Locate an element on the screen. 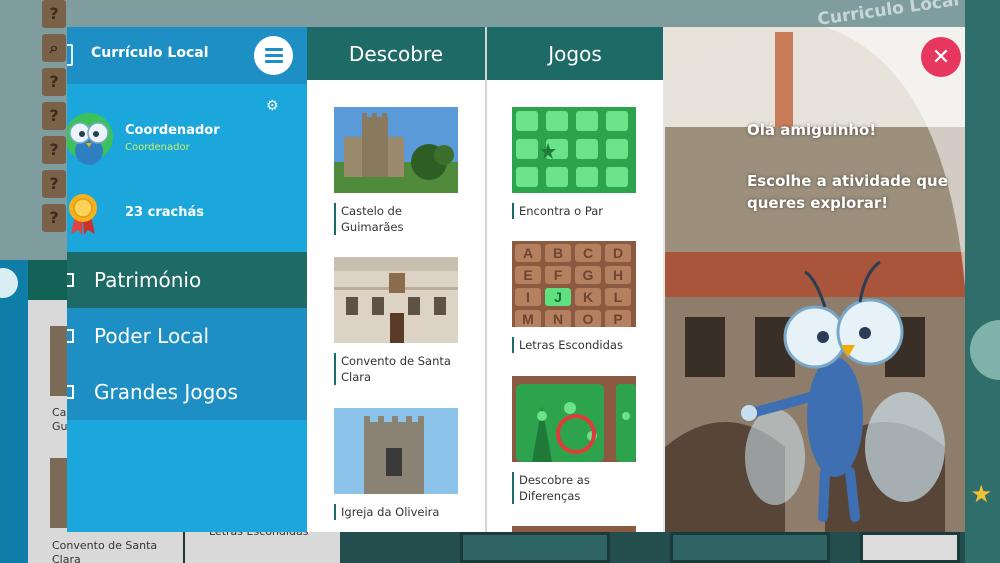  discover-card-label: Castelo de Guimarães is located at coordinates (396, 219).